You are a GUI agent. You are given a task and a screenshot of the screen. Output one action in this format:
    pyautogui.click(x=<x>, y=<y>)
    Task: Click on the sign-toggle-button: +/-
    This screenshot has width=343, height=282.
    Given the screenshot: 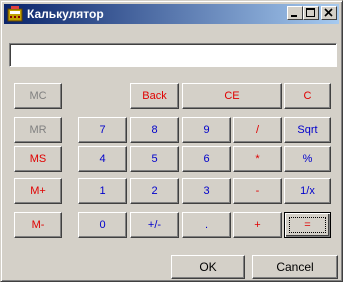 What is the action you would take?
    pyautogui.click(x=154, y=225)
    